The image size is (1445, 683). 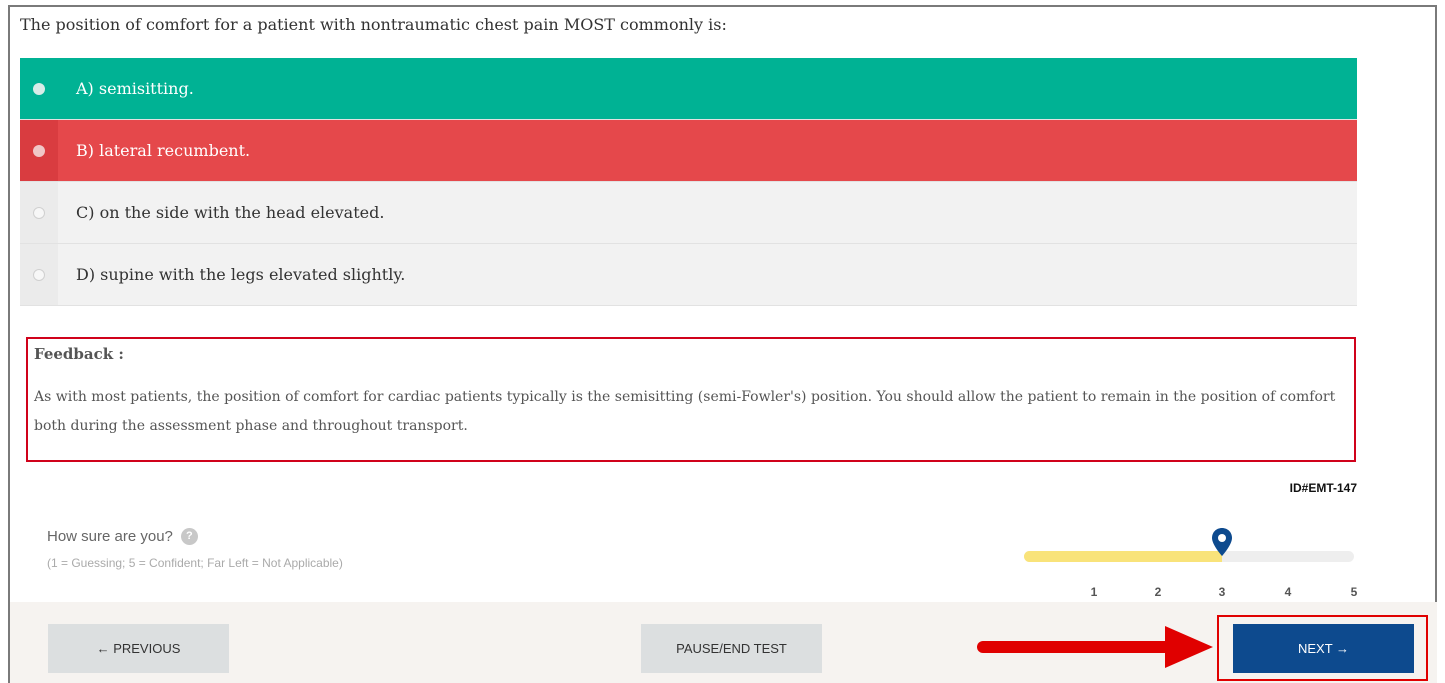 I want to click on red-arrow-icon, so click(x=1095, y=647).